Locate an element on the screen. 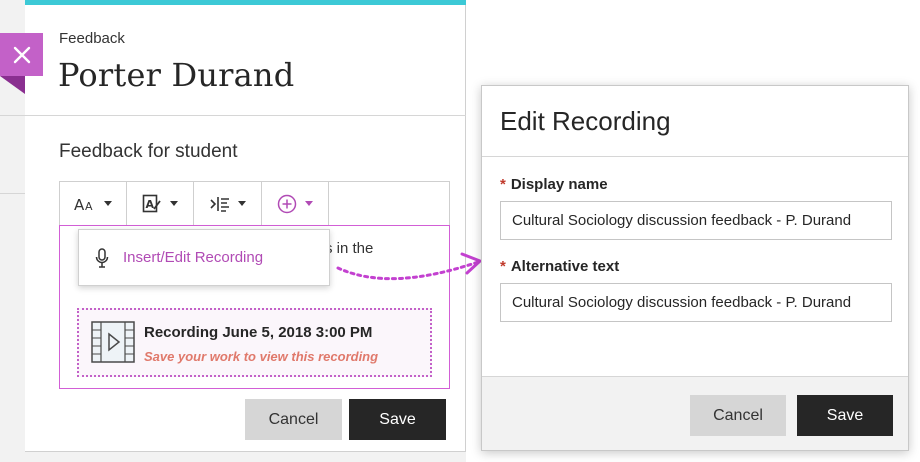 Image resolution: width=920 pixels, height=462 pixels. cancel-button: Cancel is located at coordinates (293, 419).